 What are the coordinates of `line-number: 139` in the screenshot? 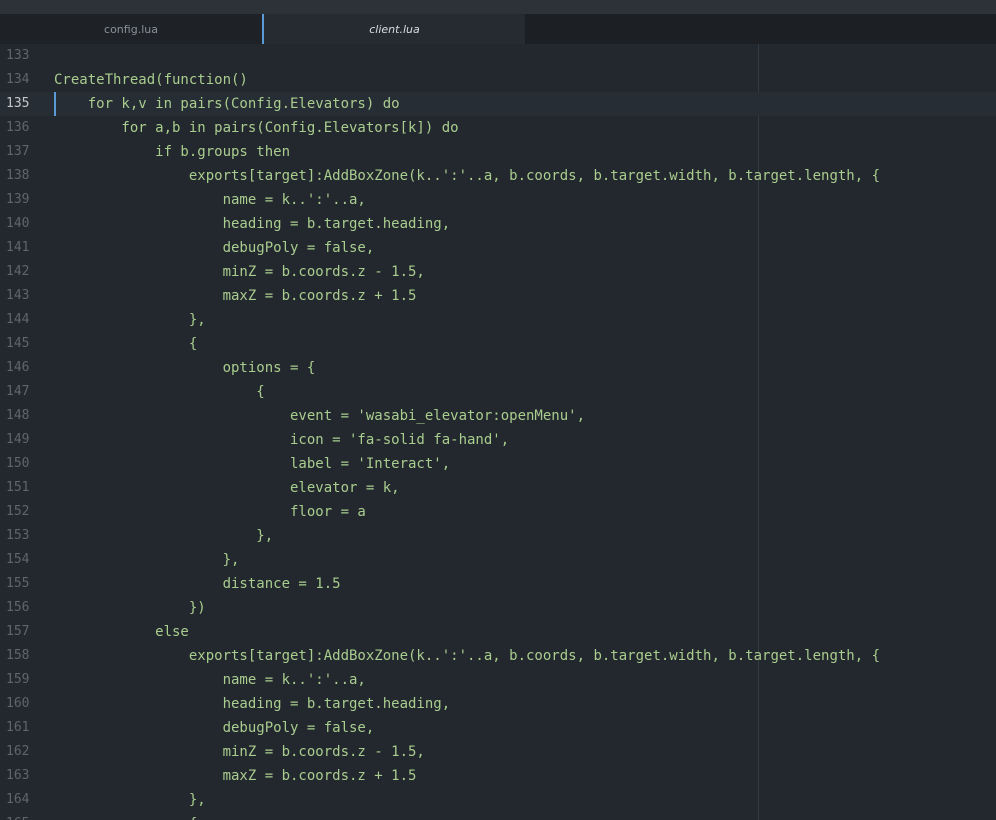 It's located at (18, 199).